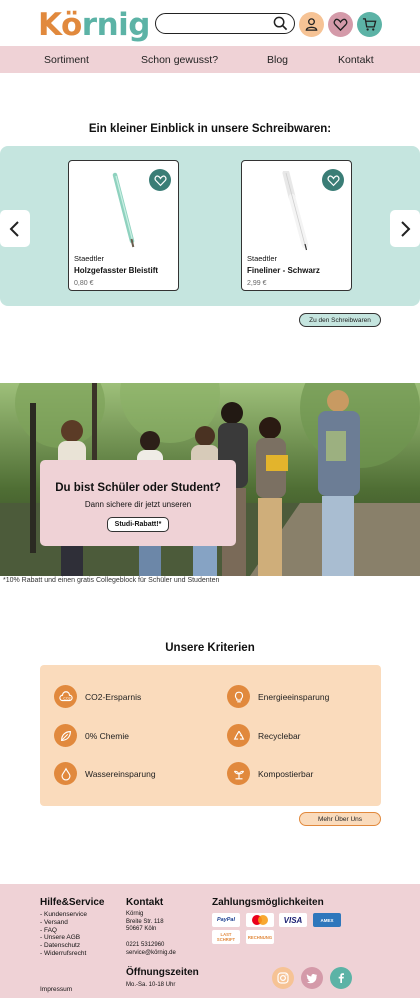  What do you see at coordinates (84, 283) in the screenshot?
I see `product-price: 0,80 €` at bounding box center [84, 283].